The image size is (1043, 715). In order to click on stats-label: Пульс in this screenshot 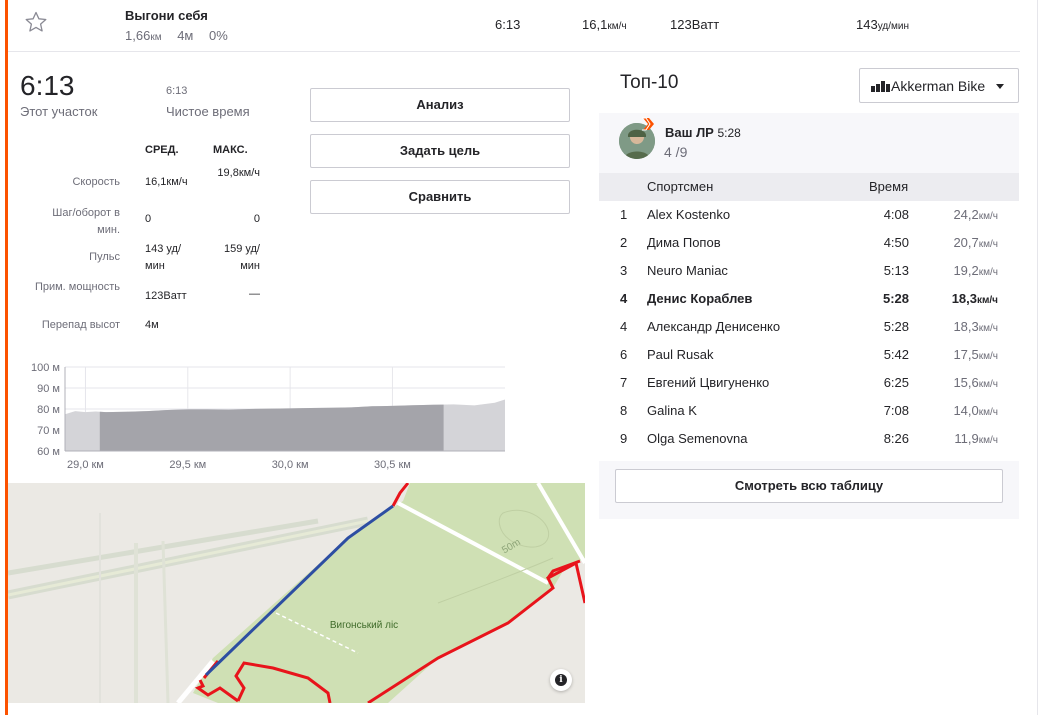, I will do `click(104, 257)`.